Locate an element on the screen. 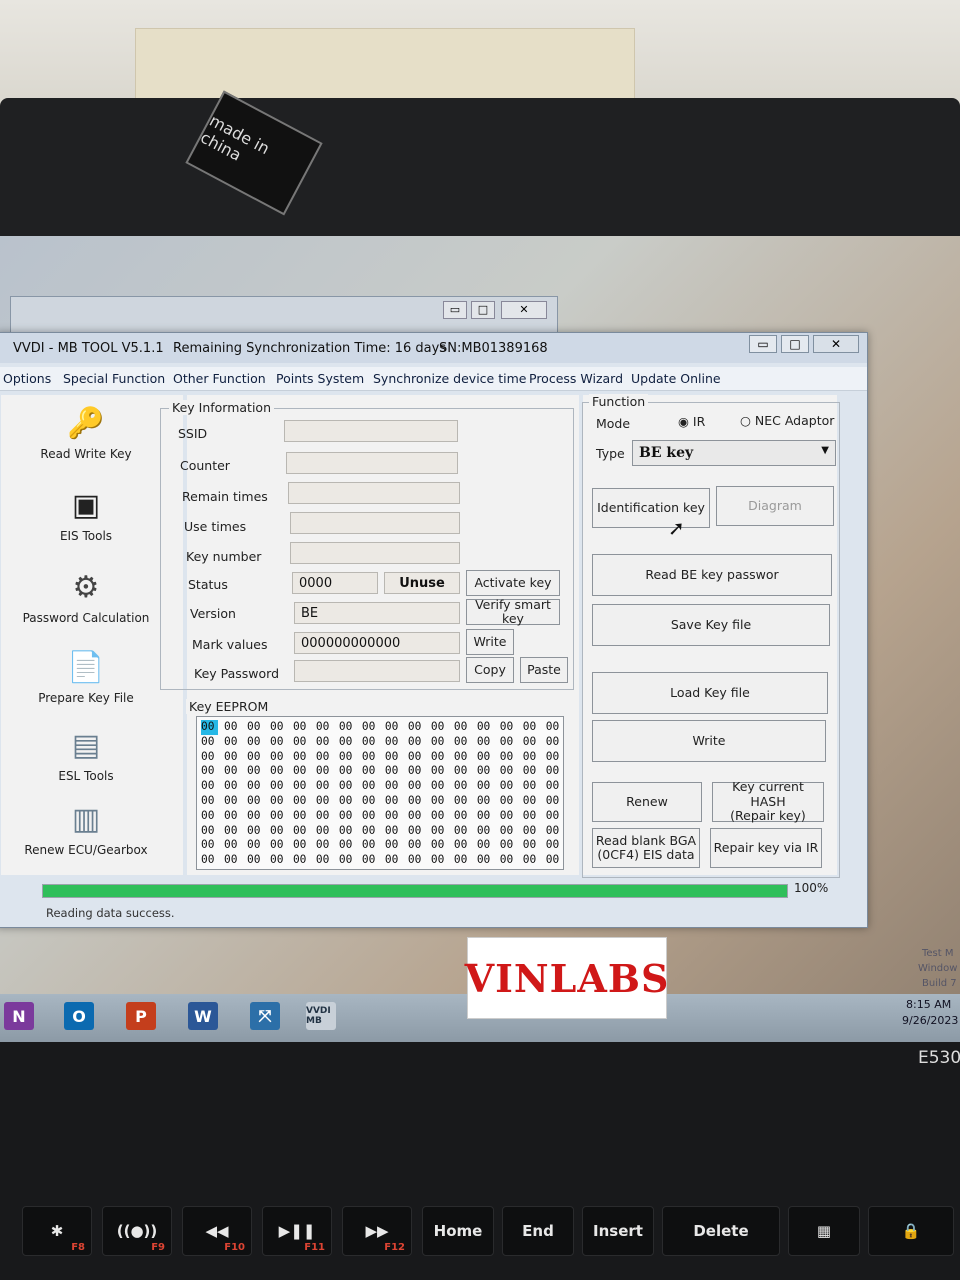 This screenshot has width=960, height=1280. version-field: BE is located at coordinates (377, 613).